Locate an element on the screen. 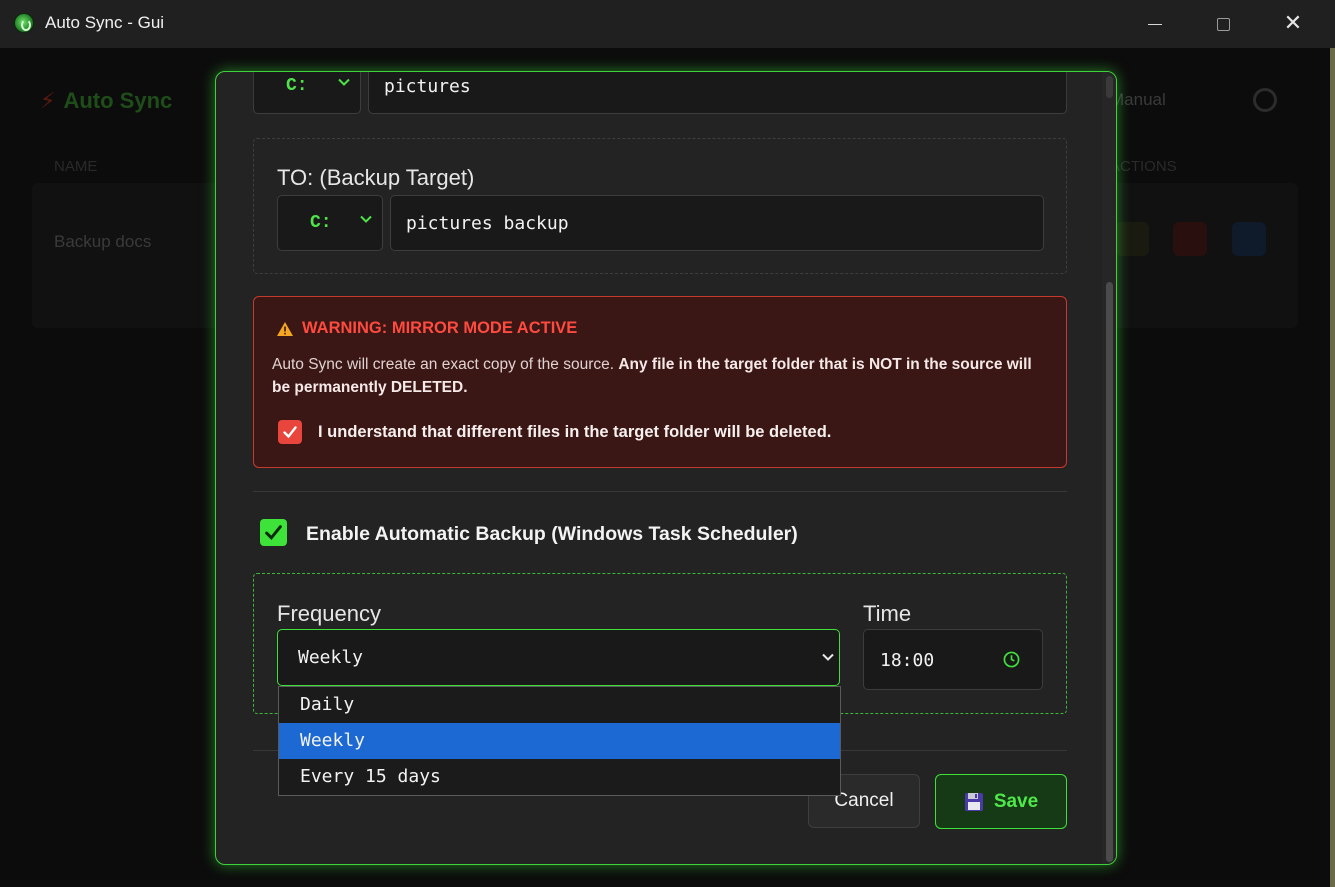 The width and height of the screenshot is (1335, 887). bg-row-name: Backup docs is located at coordinates (103, 241).